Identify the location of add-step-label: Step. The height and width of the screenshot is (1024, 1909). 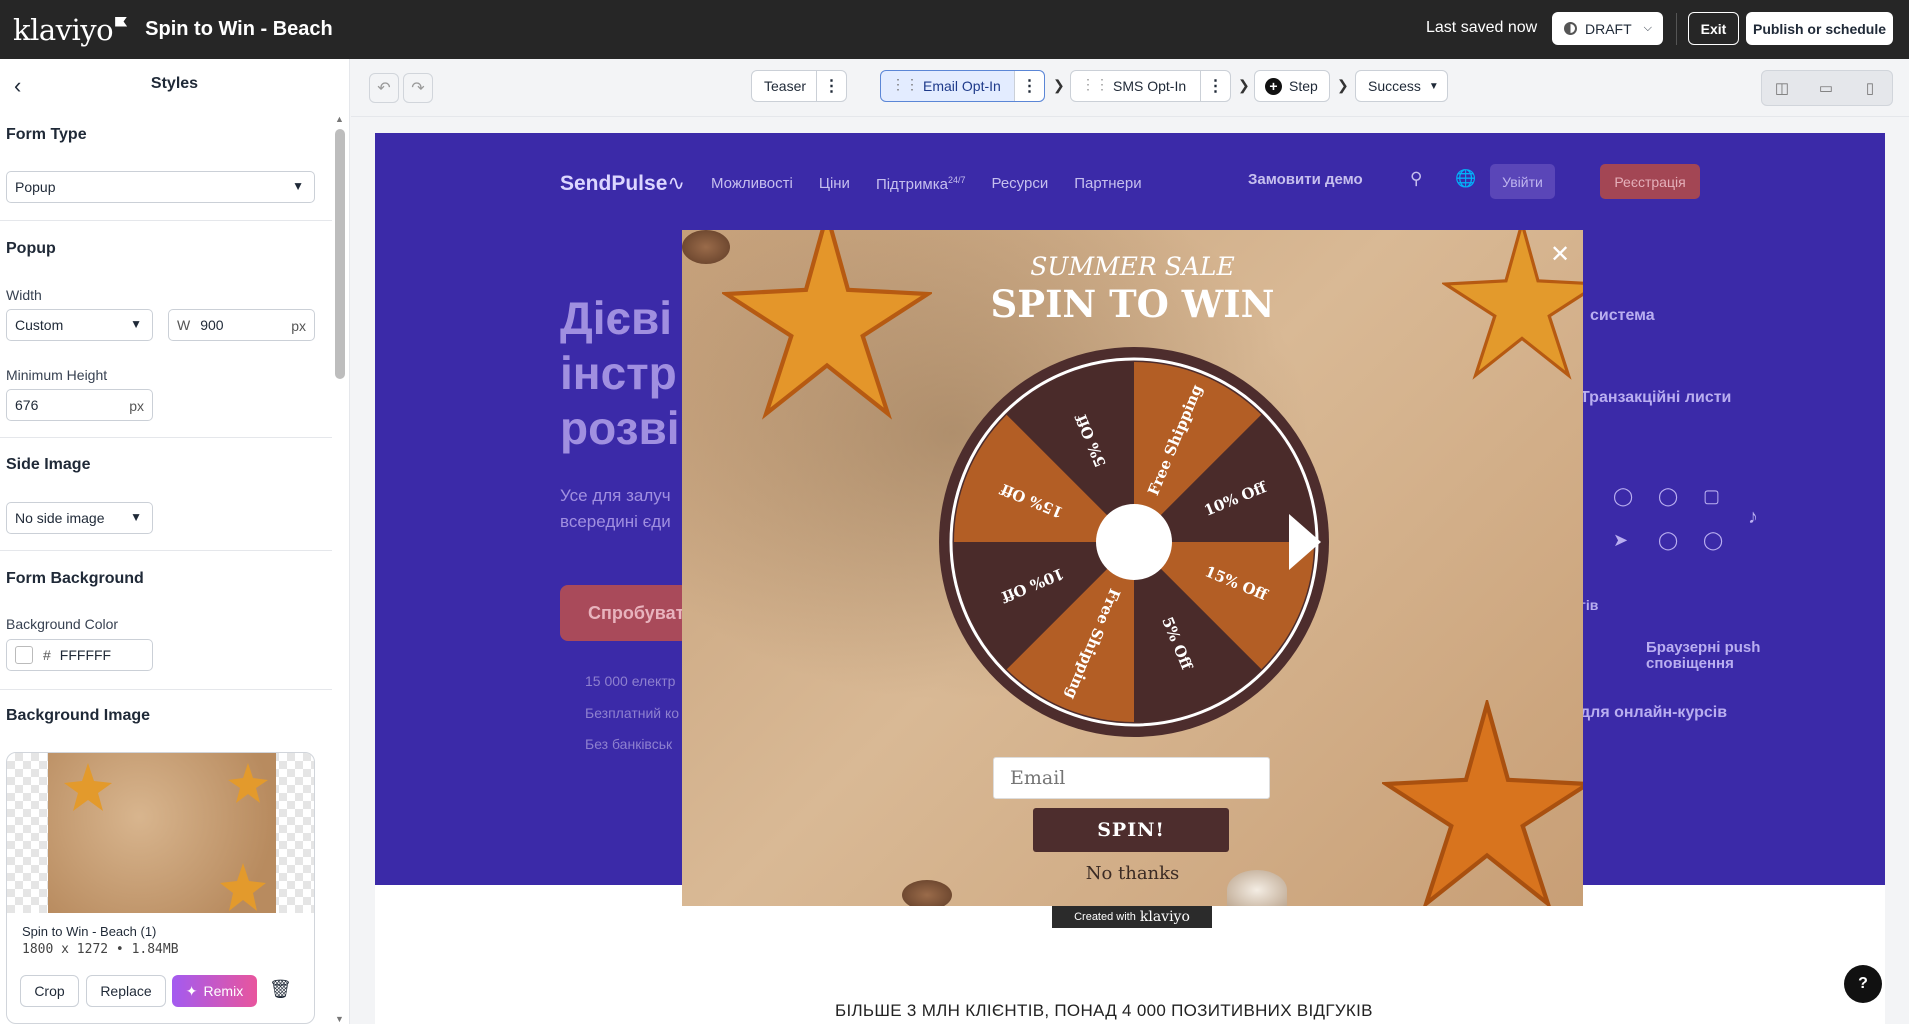
(1303, 86).